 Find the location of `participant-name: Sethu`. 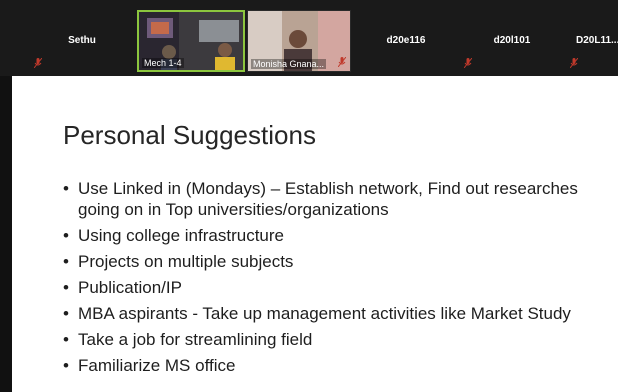

participant-name: Sethu is located at coordinates (82, 40).